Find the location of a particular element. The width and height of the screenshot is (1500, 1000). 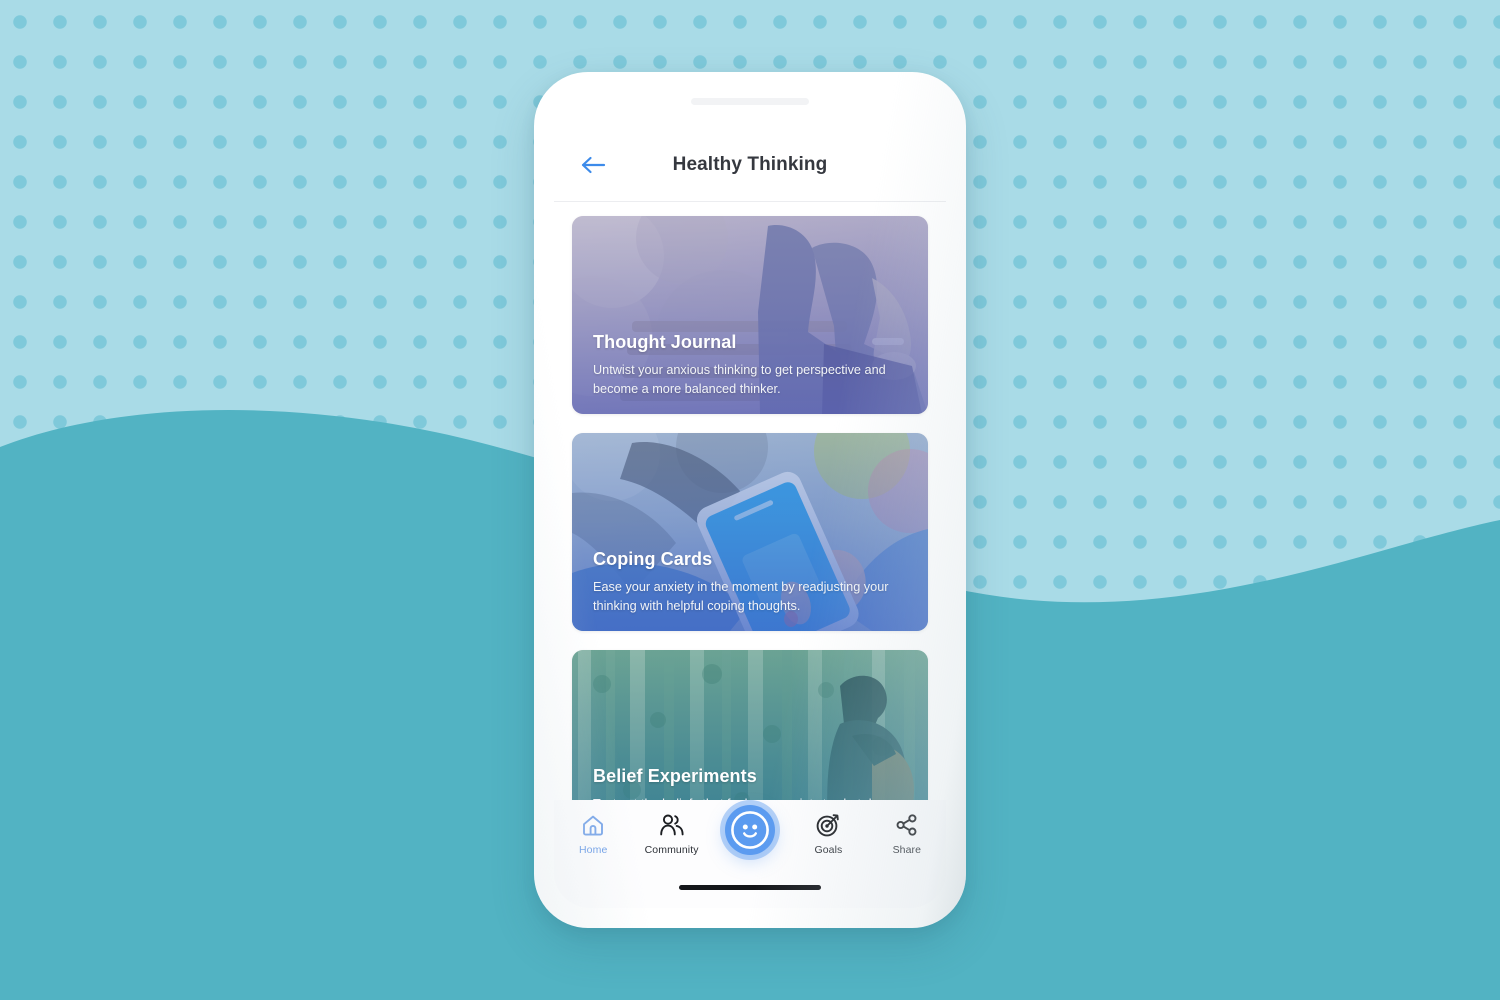

people-icon is located at coordinates (672, 824).